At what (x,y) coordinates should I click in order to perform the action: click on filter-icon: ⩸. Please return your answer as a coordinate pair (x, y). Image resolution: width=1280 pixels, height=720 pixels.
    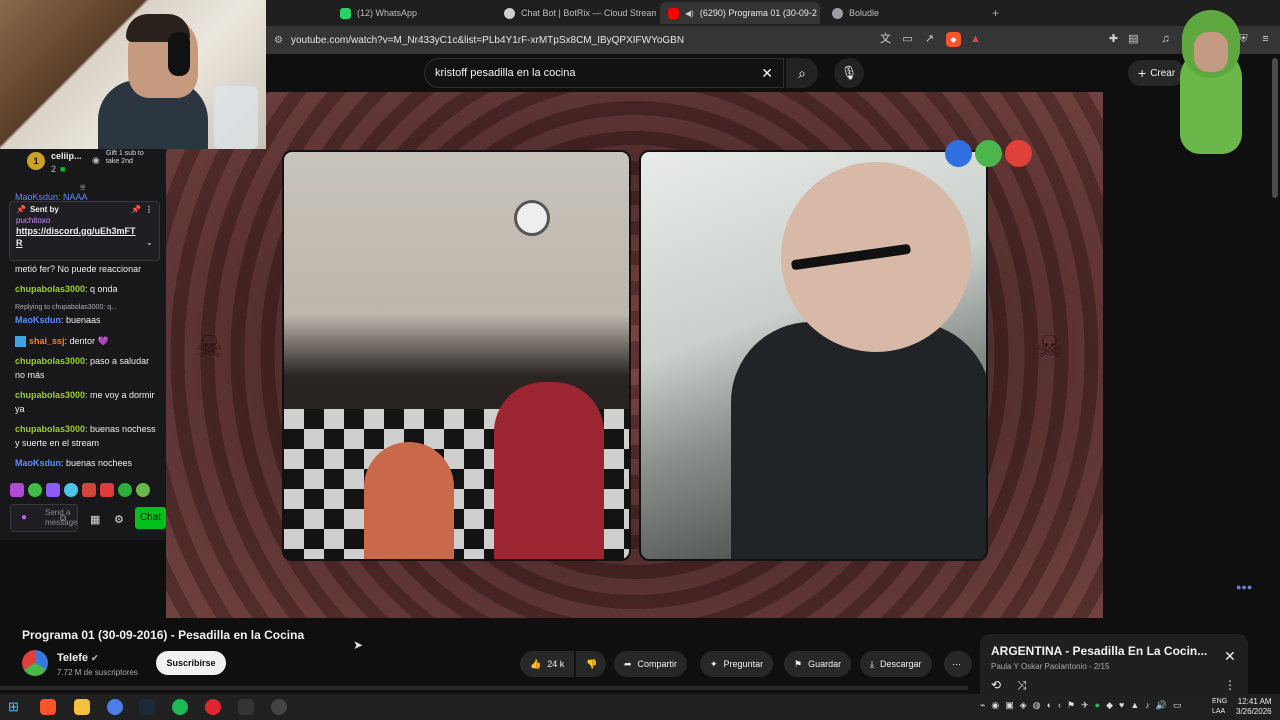
    Looking at the image, I should click on (82, 187).